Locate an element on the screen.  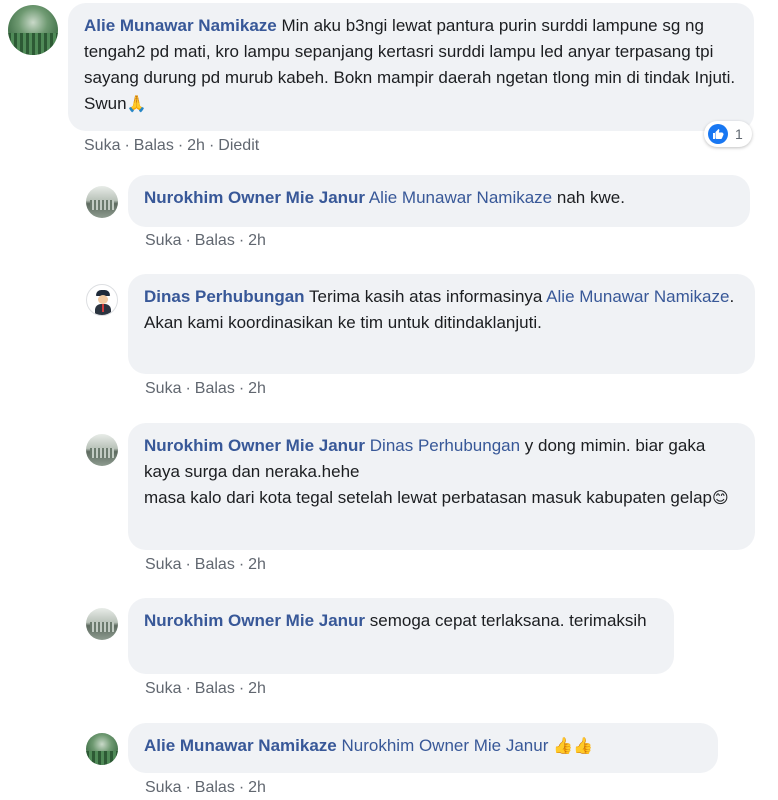
comment-author: Dinas Perhubungan is located at coordinates (224, 296).